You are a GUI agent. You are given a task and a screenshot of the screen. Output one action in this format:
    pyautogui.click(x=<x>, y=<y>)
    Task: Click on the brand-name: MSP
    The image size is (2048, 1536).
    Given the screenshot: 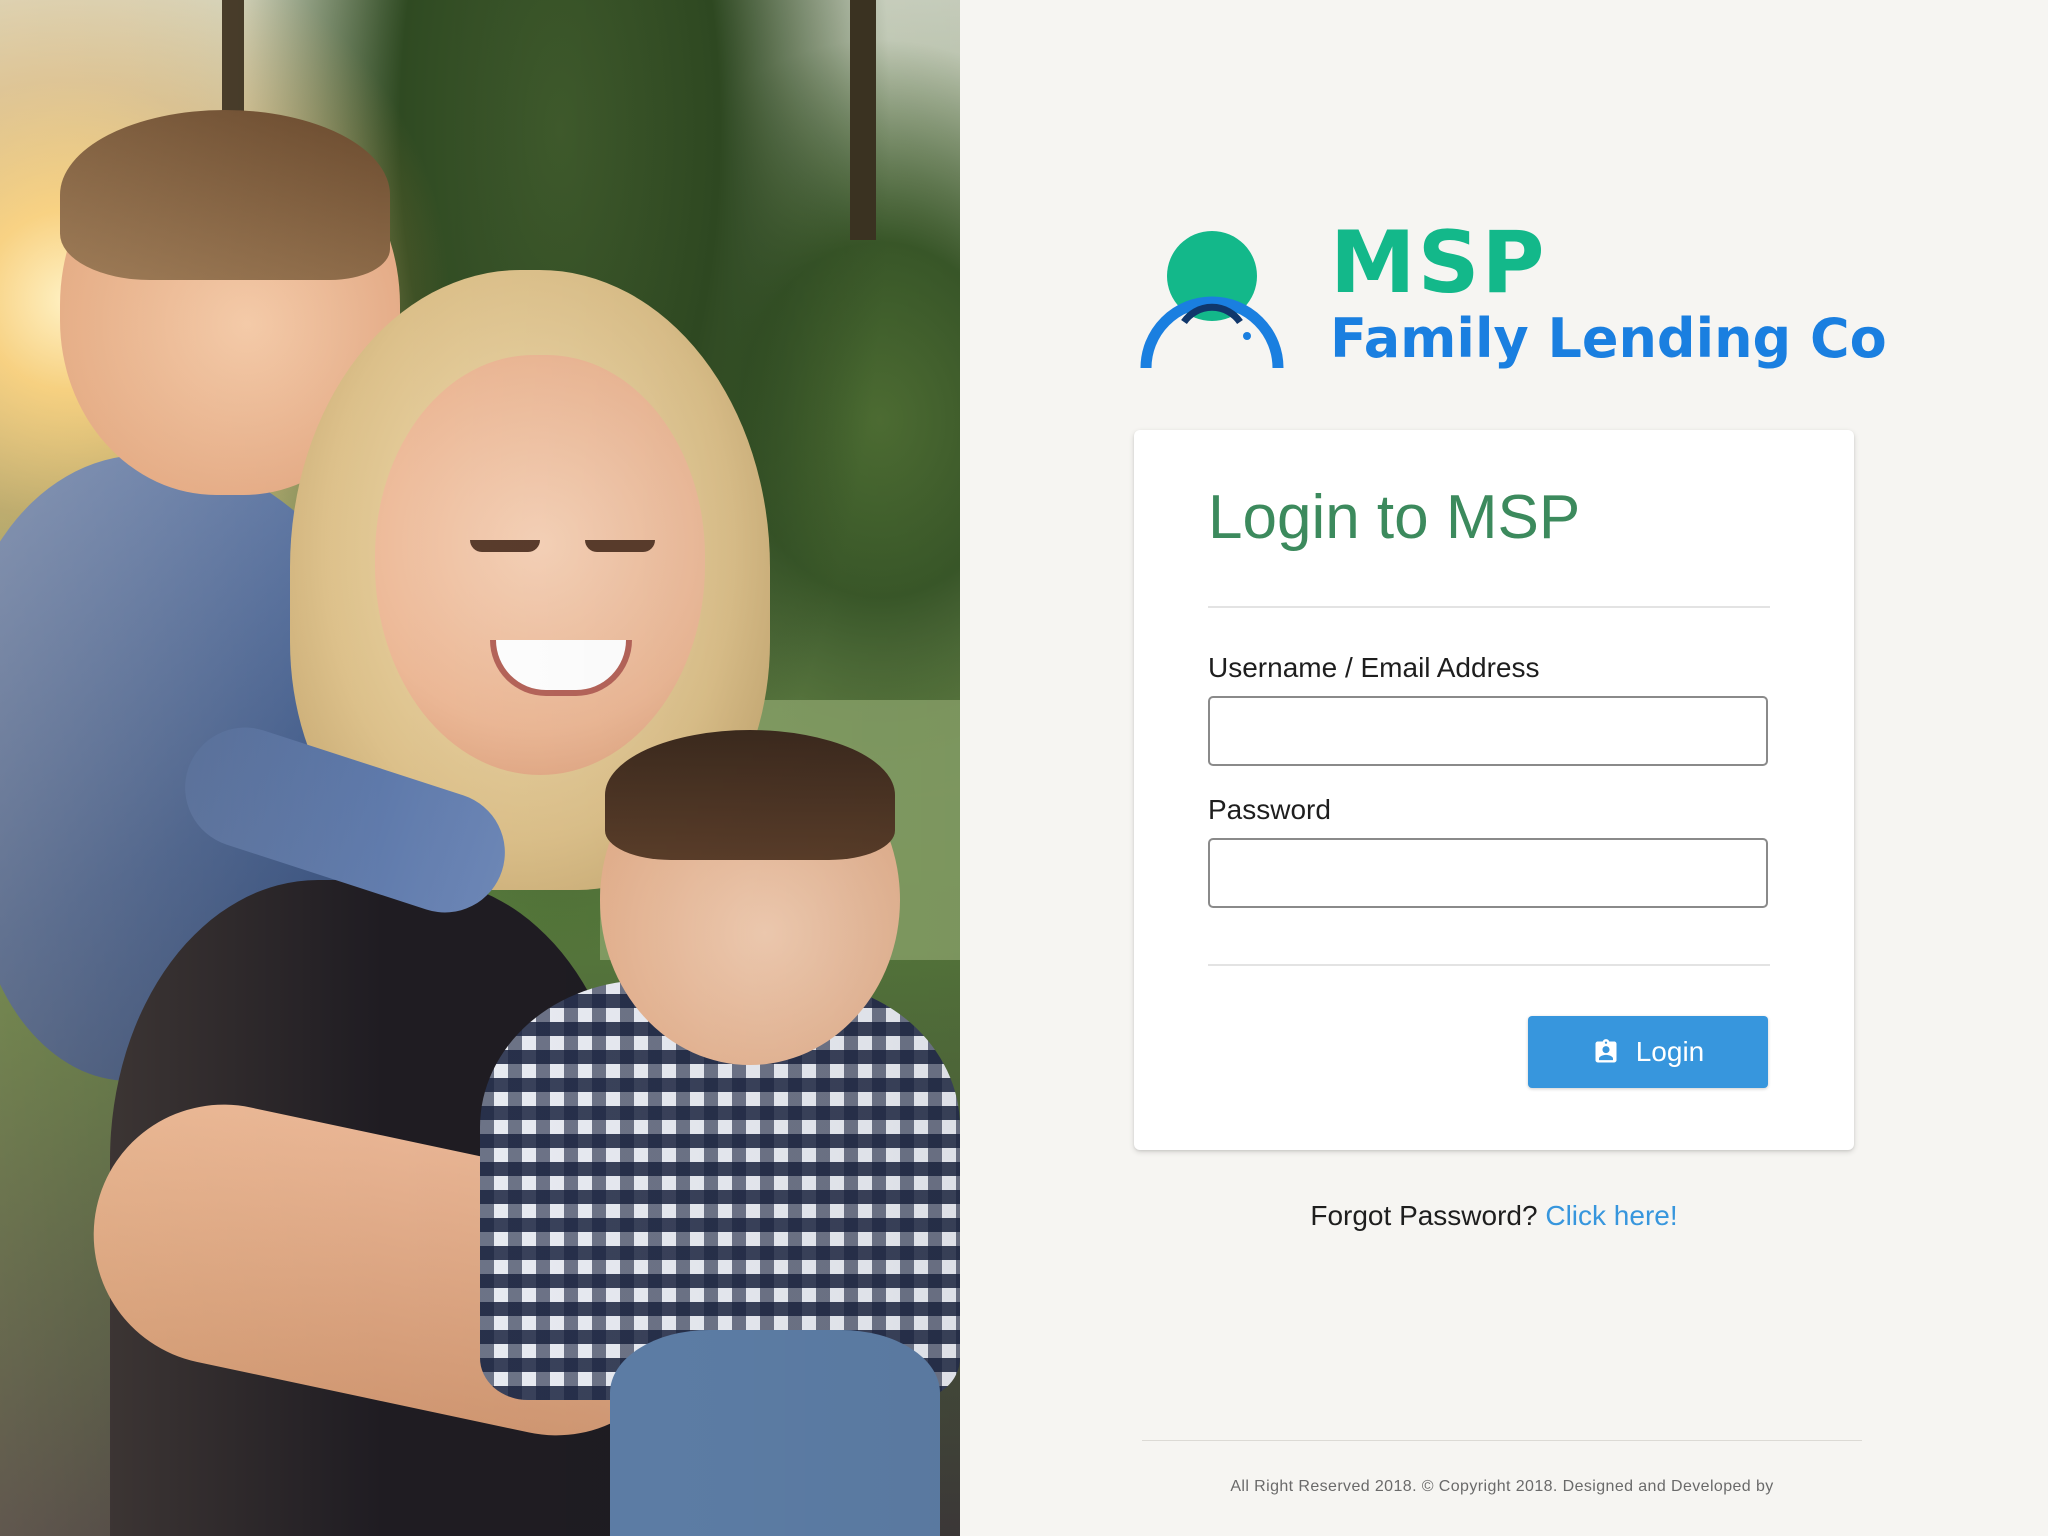 What is the action you would take?
    pyautogui.click(x=1438, y=263)
    